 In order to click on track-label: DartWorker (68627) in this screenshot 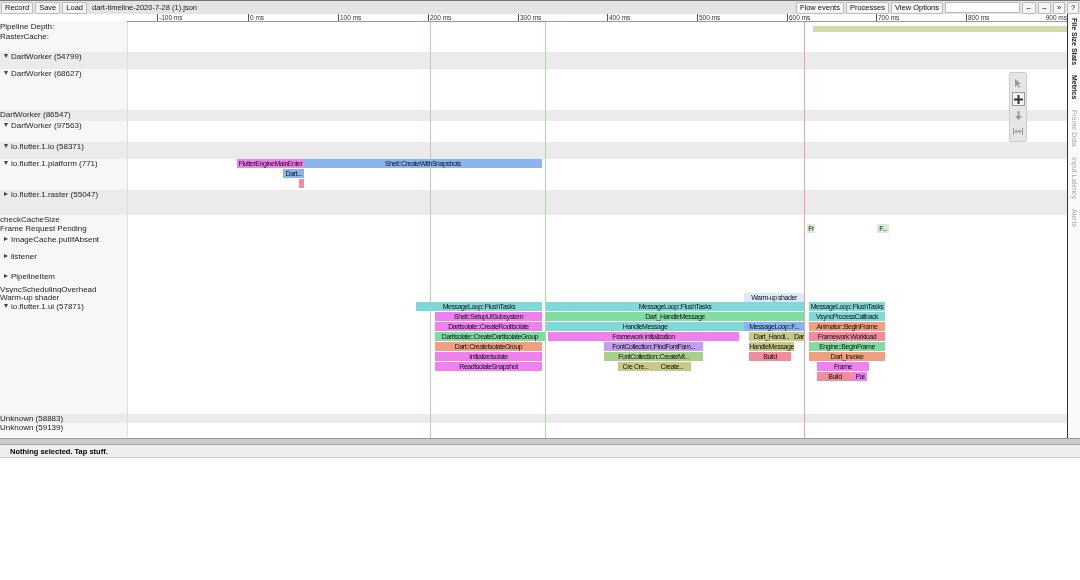, I will do `click(46, 73)`.